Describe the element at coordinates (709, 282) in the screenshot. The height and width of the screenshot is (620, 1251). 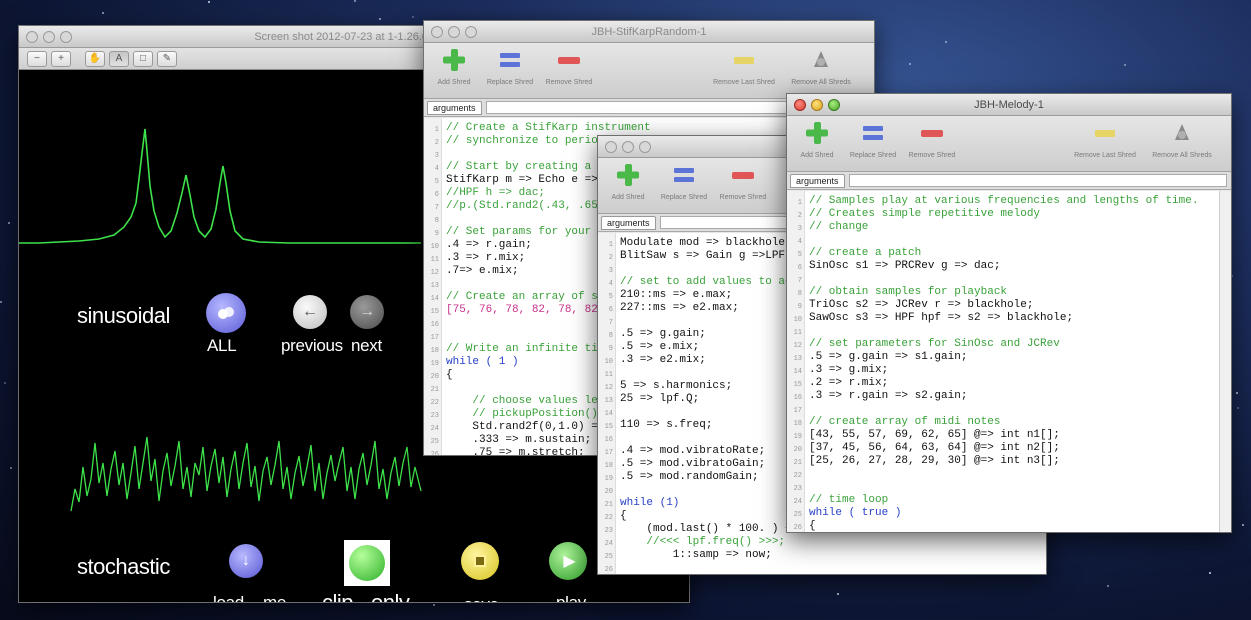
I see `code-line: // set to add values to ach` at that location.